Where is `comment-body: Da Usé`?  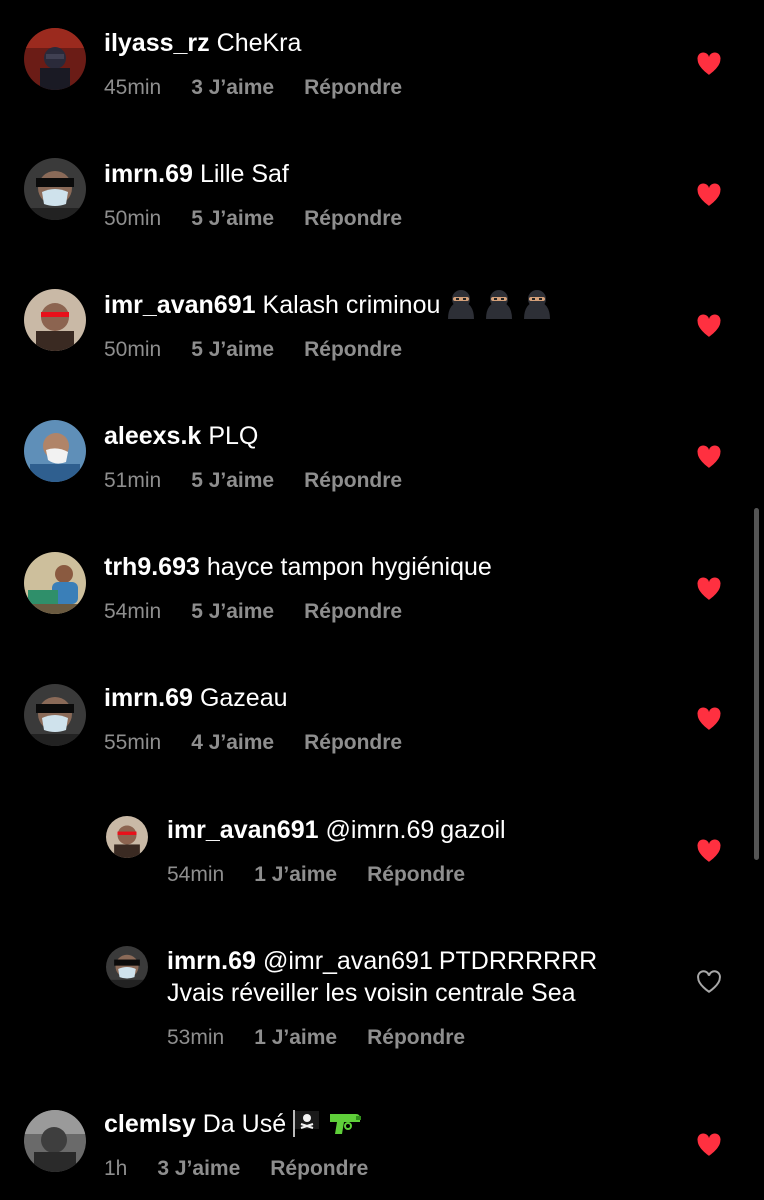
comment-body: Da Usé is located at coordinates (244, 1124).